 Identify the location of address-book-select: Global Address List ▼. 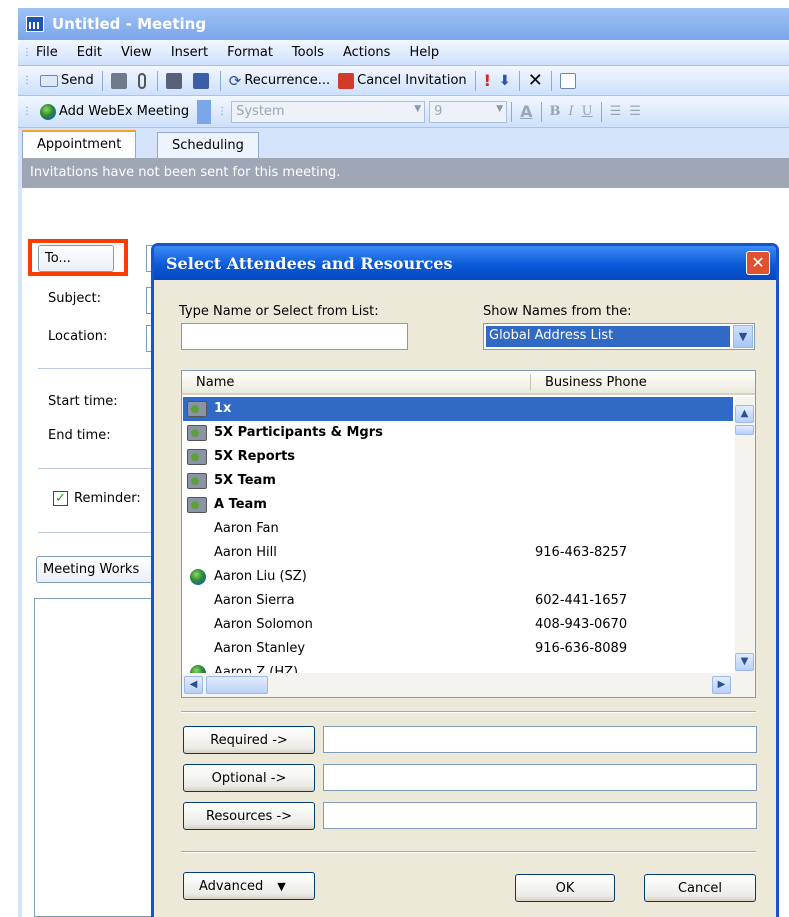
(619, 336).